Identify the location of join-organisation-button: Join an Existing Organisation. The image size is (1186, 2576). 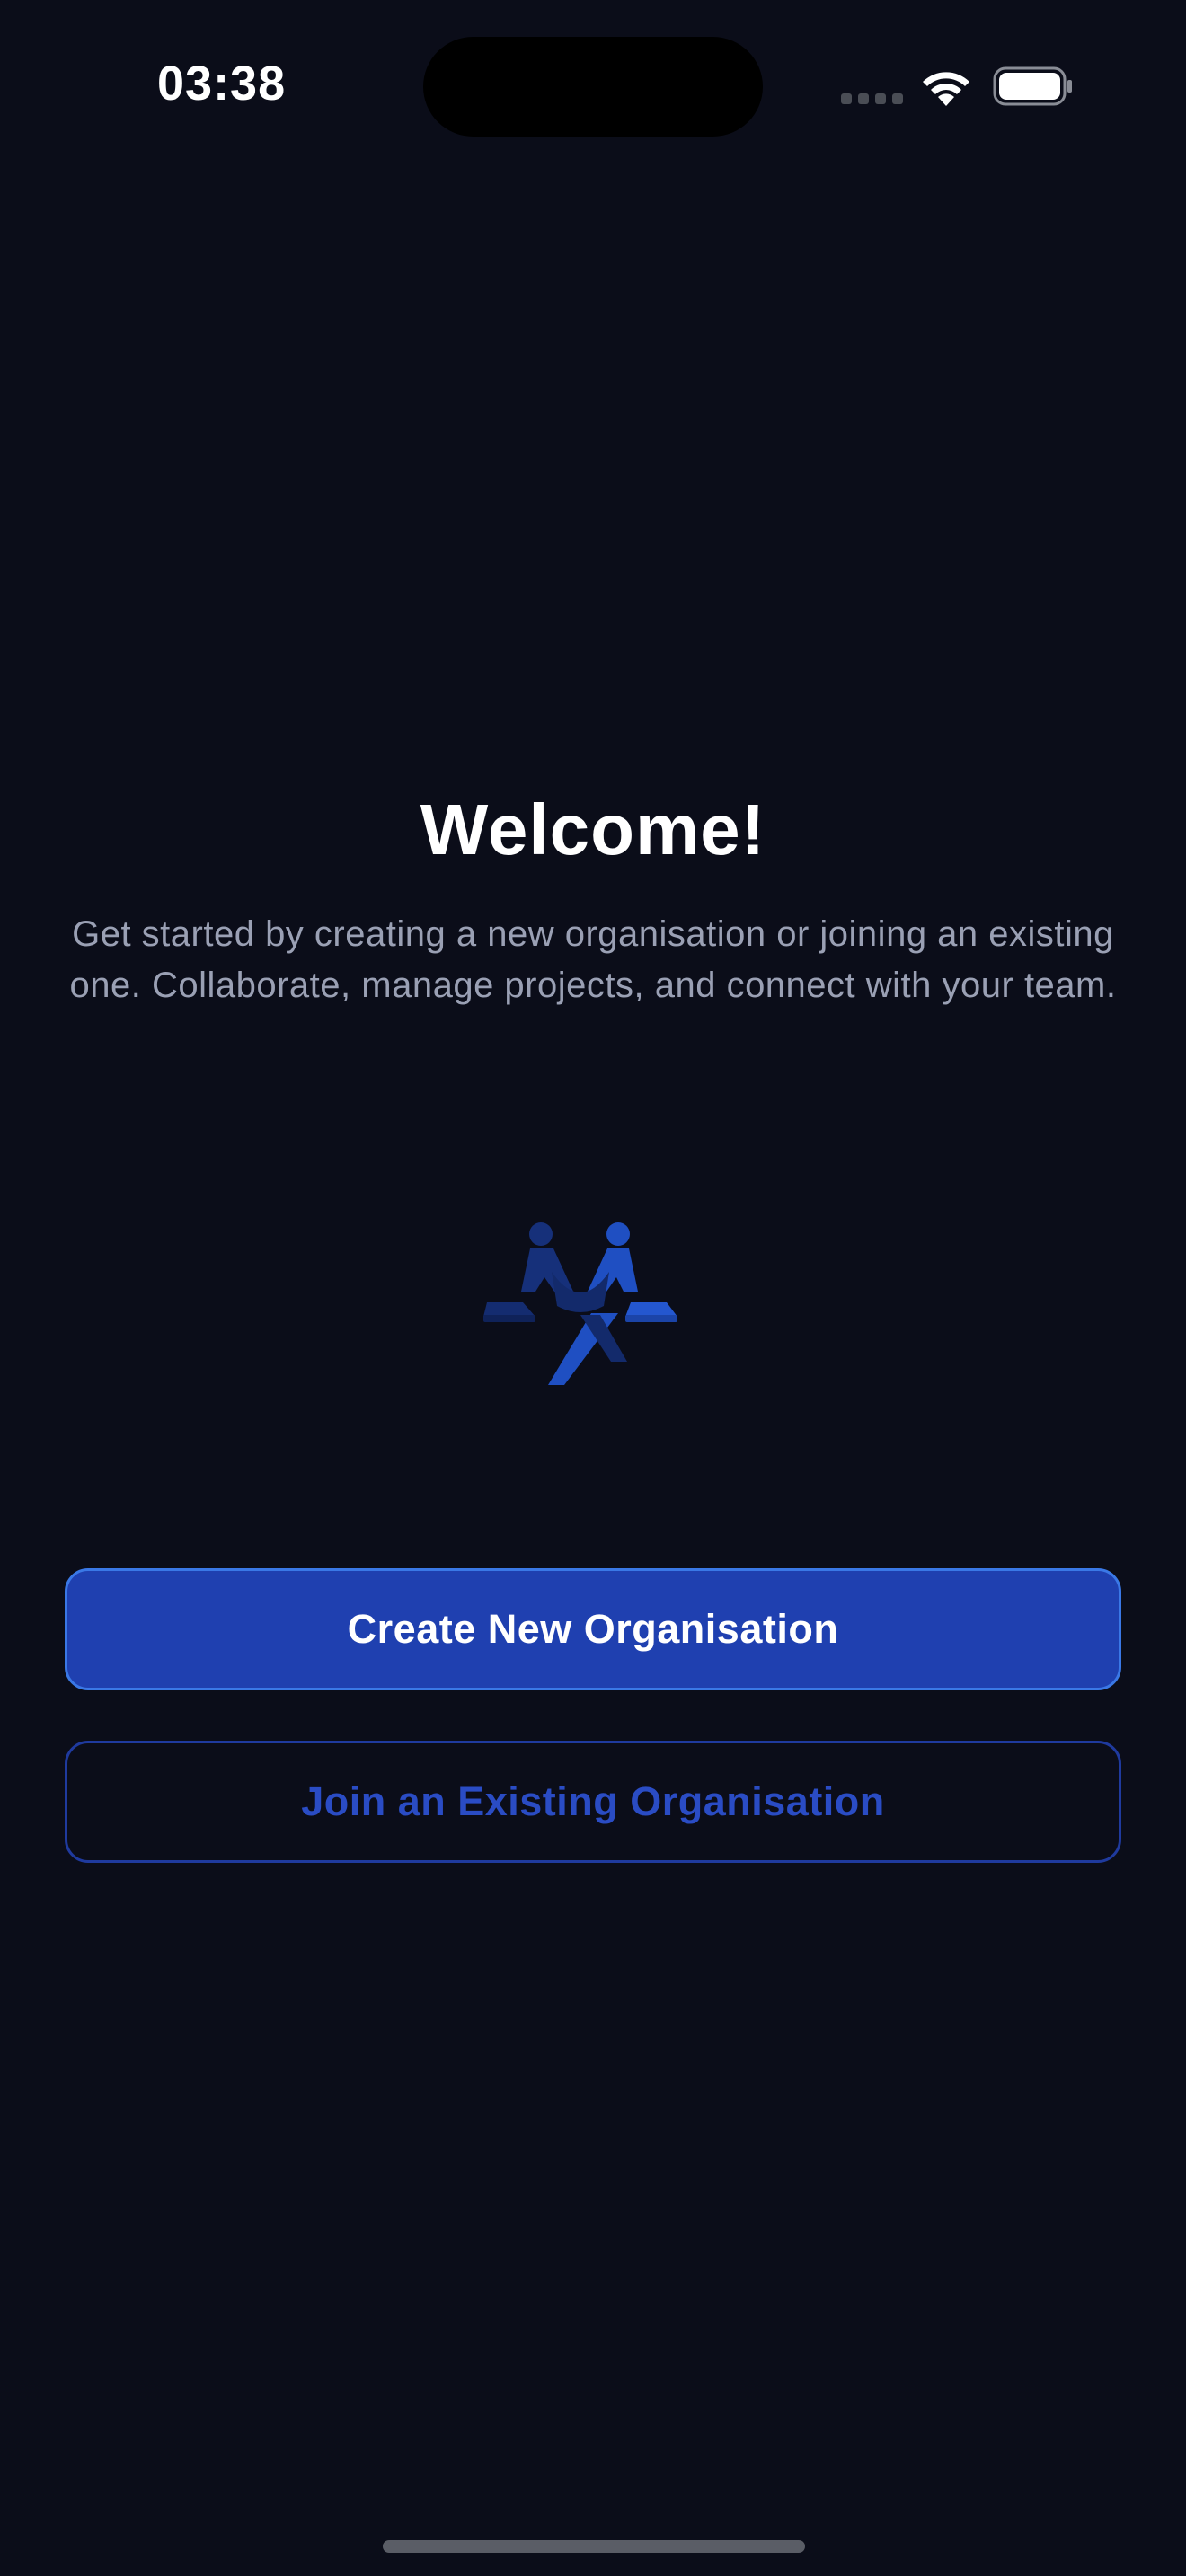
(593, 1802).